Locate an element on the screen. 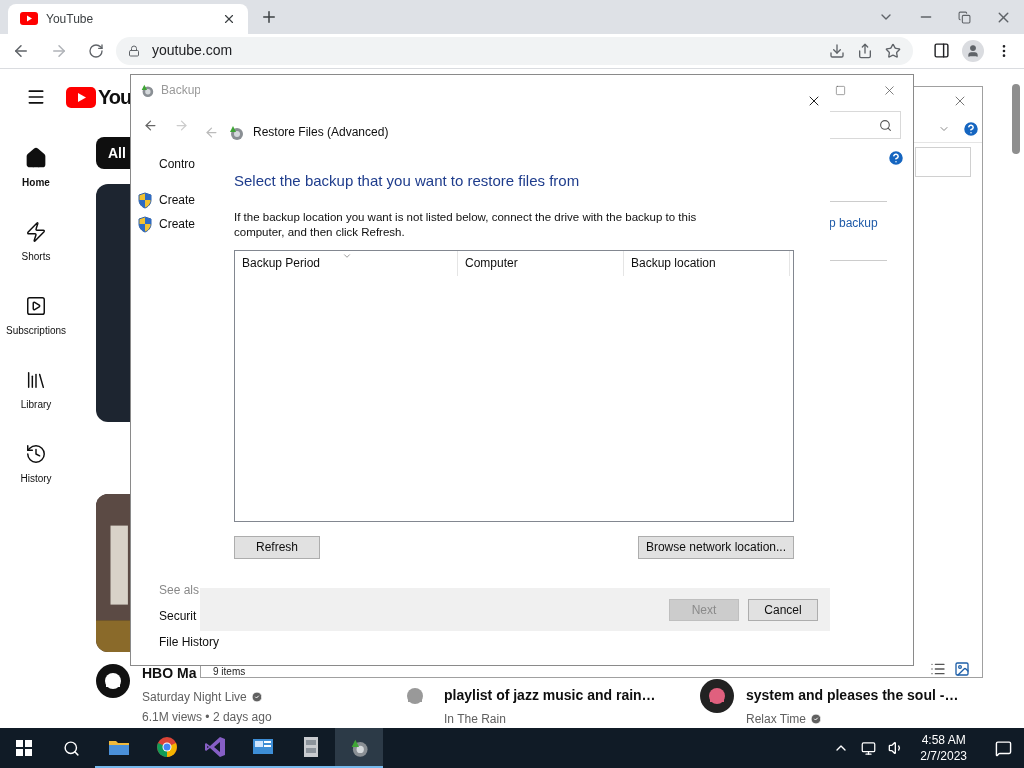 This screenshot has width=1024, height=768. column-header: Backup location is located at coordinates (707, 263).